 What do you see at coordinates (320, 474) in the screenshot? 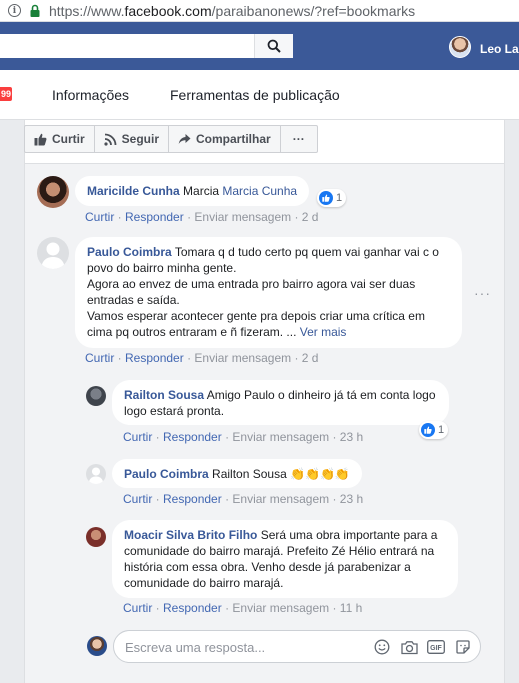
I see `clapping-hands-emoji: 👏👏👏👏` at bounding box center [320, 474].